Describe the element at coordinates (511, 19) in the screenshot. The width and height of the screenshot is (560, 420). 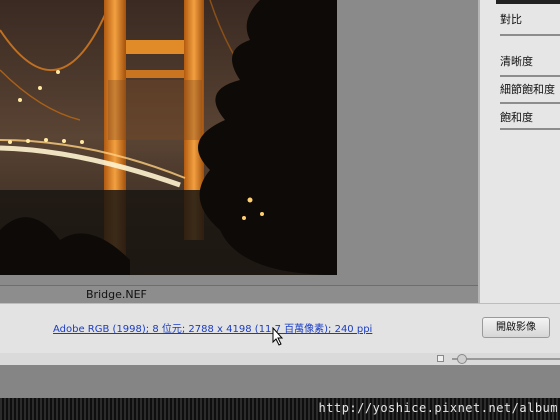
I see `contrast-label: 對比` at that location.